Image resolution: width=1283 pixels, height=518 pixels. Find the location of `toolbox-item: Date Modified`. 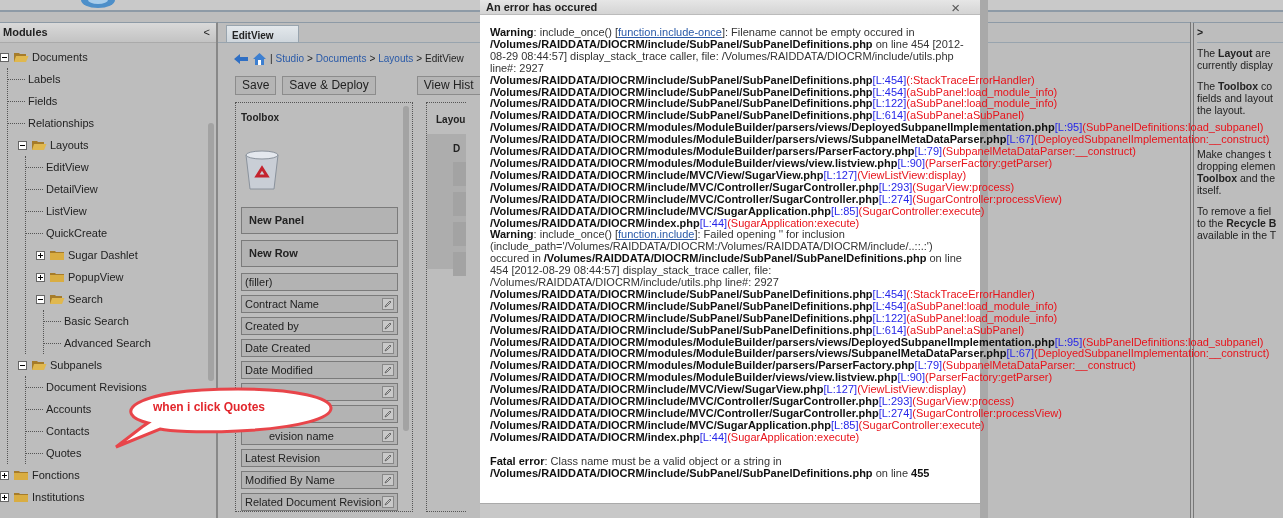

toolbox-item: Date Modified is located at coordinates (319, 370).